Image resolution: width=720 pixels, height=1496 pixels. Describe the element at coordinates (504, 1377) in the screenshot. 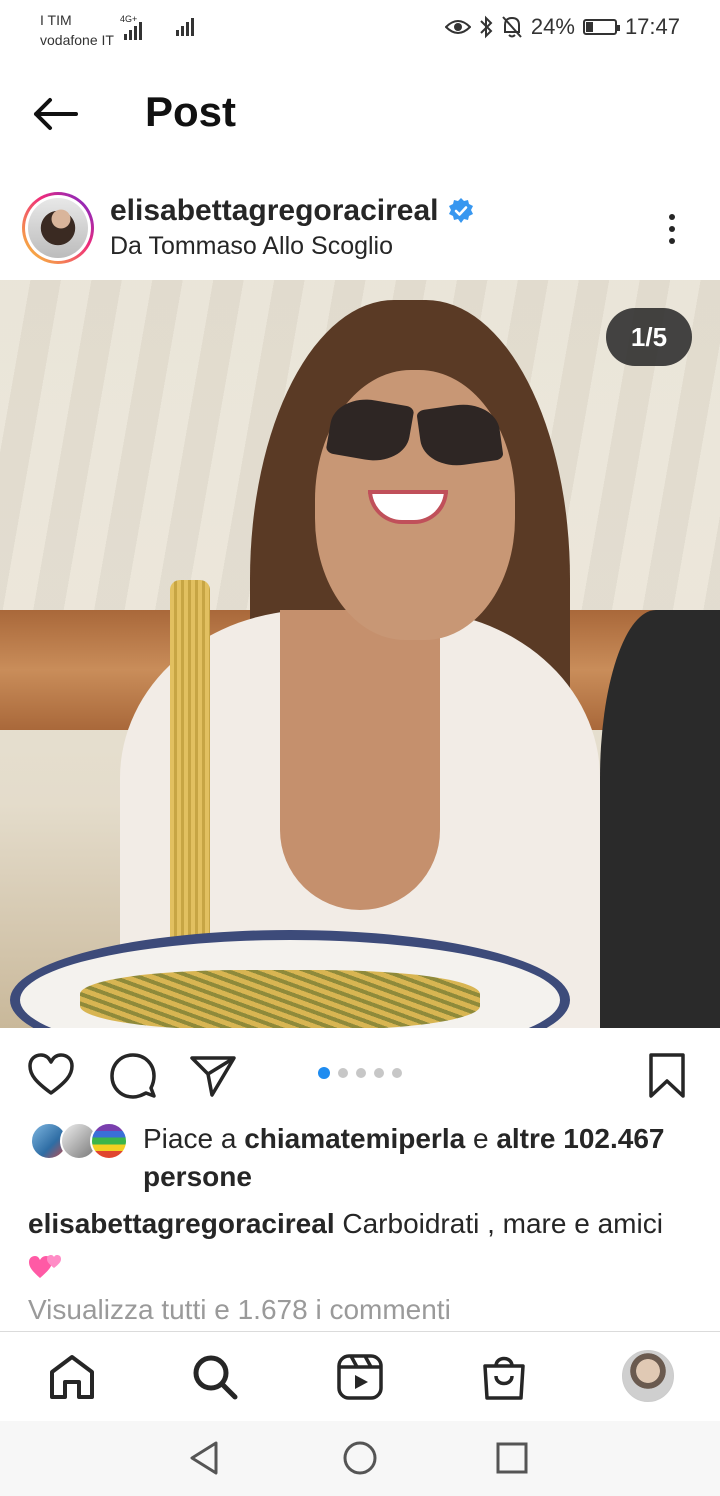

I see `shop-icon` at that location.